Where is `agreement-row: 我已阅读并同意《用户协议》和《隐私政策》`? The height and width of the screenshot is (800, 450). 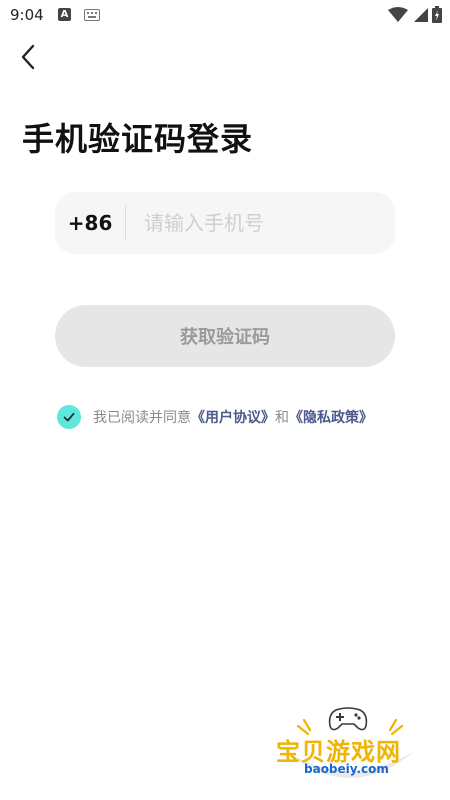
agreement-row: 我已阅读并同意《用户协议》和《隐私政策》 is located at coordinates (215, 417).